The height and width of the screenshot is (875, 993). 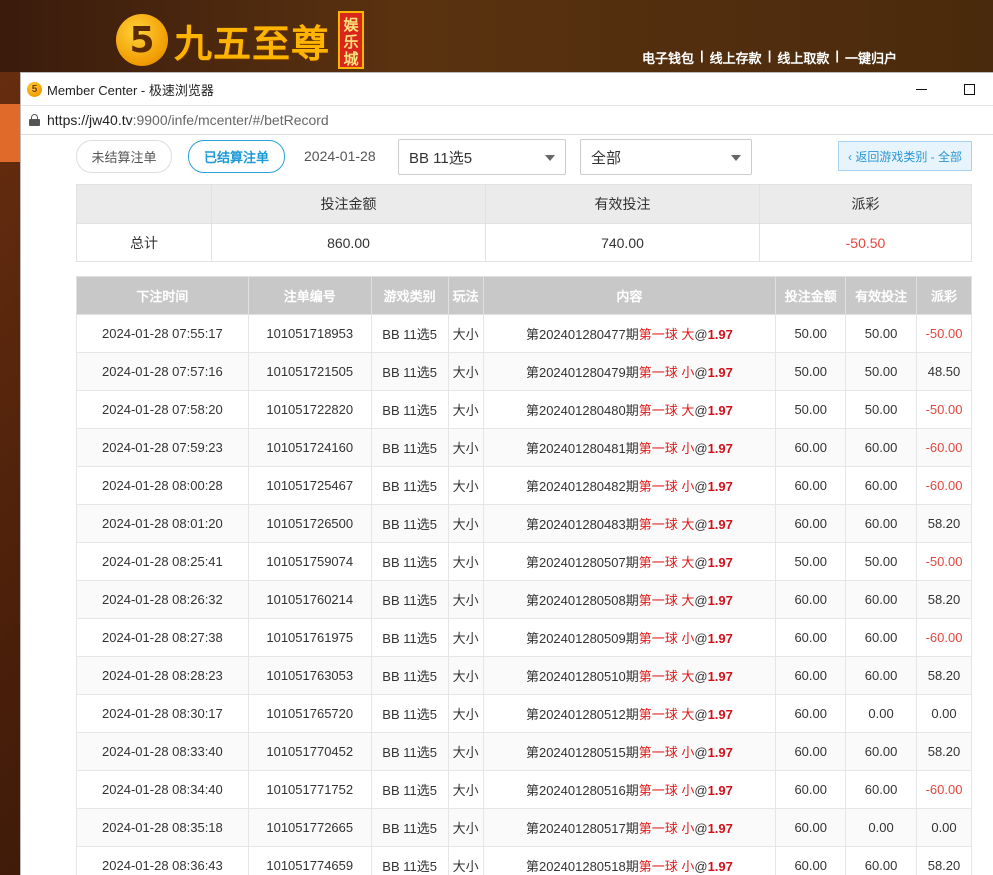 I want to click on bet-number: 101051760214, so click(x=309, y=599).